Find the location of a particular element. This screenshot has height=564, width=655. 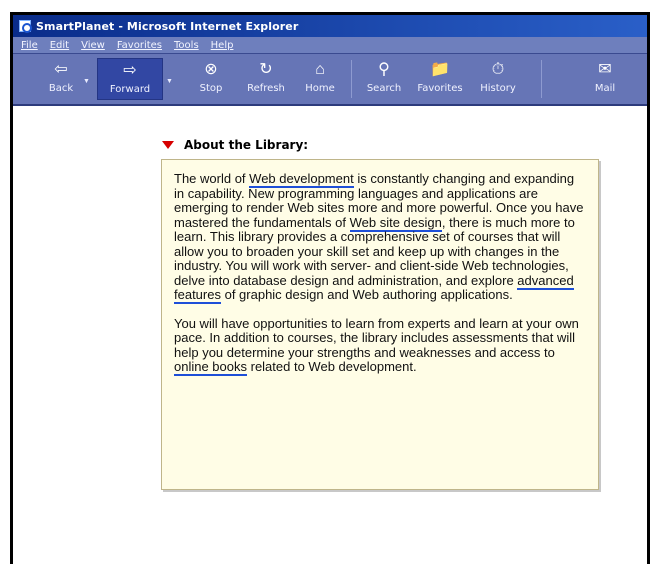

favorites-label: Favorites is located at coordinates (440, 88).